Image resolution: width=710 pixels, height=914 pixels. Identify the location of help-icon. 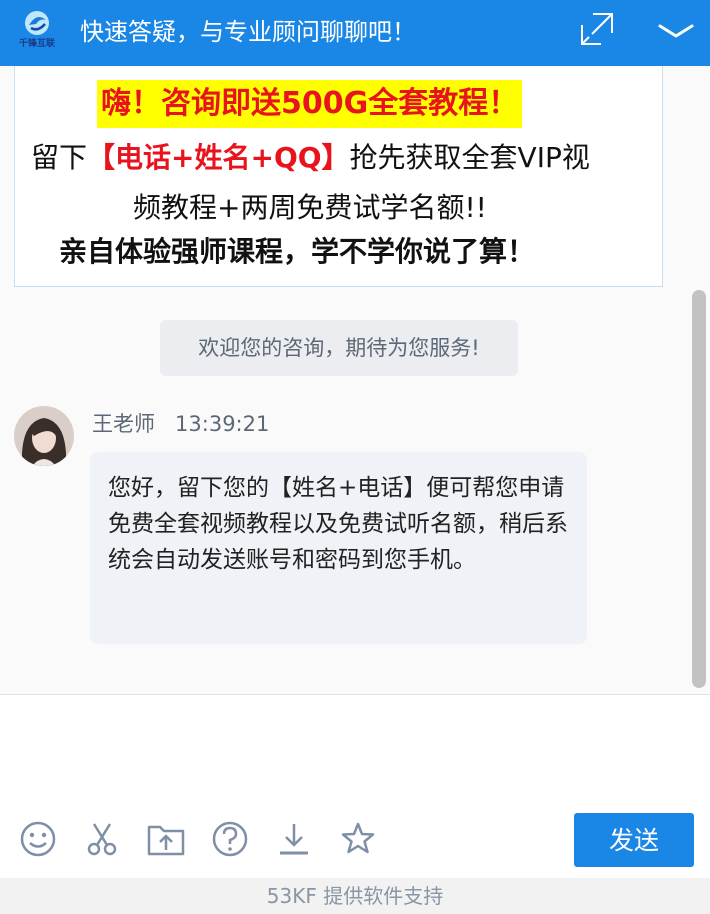
(230, 839).